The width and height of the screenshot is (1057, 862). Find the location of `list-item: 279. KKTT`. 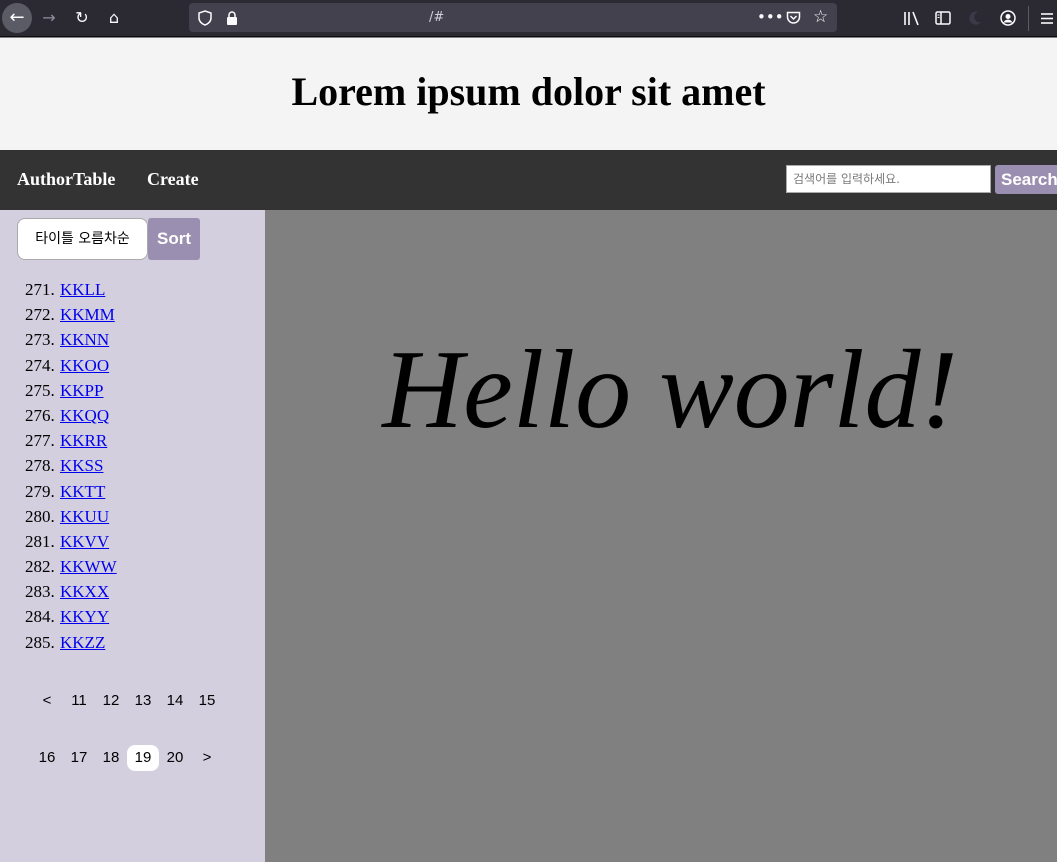

list-item: 279. KKTT is located at coordinates (71, 493).